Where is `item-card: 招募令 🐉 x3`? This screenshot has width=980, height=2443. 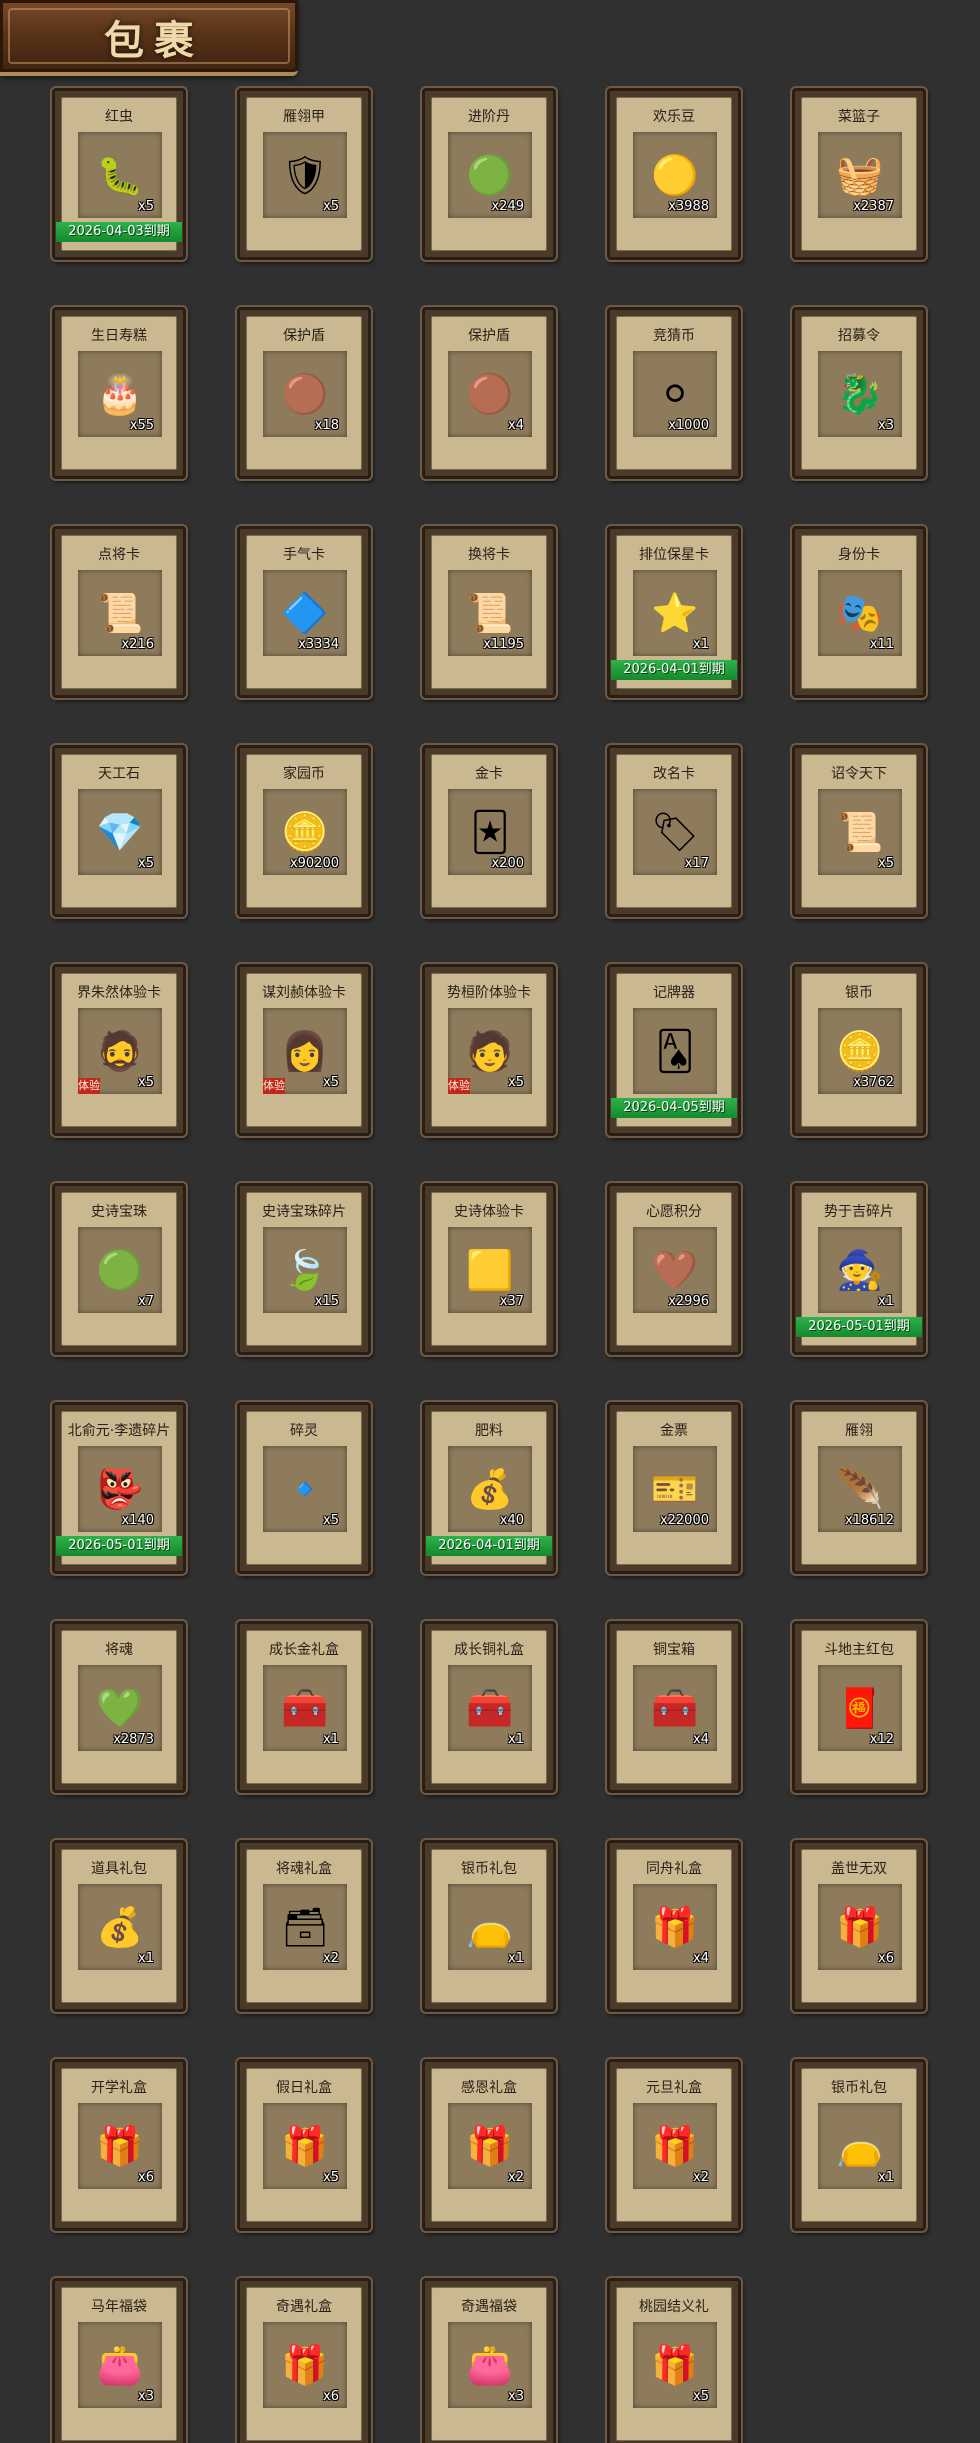 item-card: 招募令 🐉 x3 is located at coordinates (859, 393).